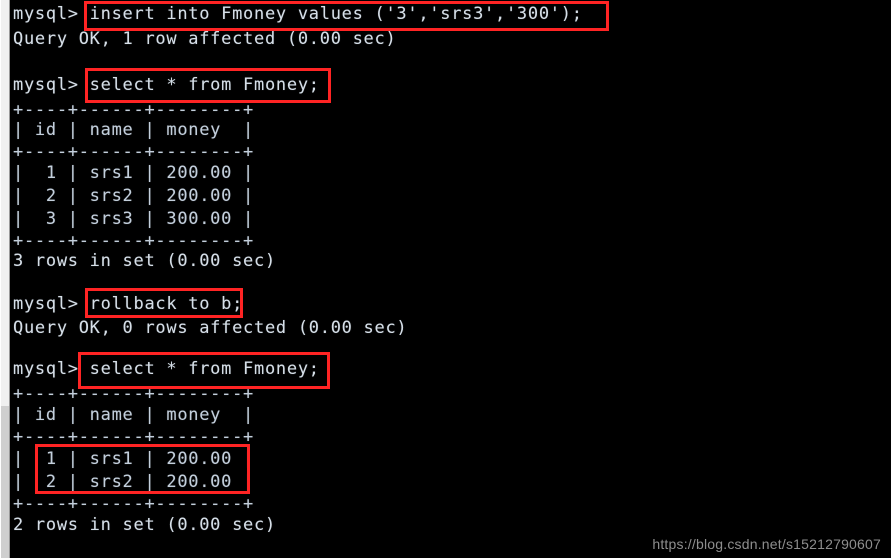 The height and width of the screenshot is (558, 891). Describe the element at coordinates (134, 459) in the screenshot. I see `table2-row-1: | 1 | srs1 | 200.00 |` at that location.